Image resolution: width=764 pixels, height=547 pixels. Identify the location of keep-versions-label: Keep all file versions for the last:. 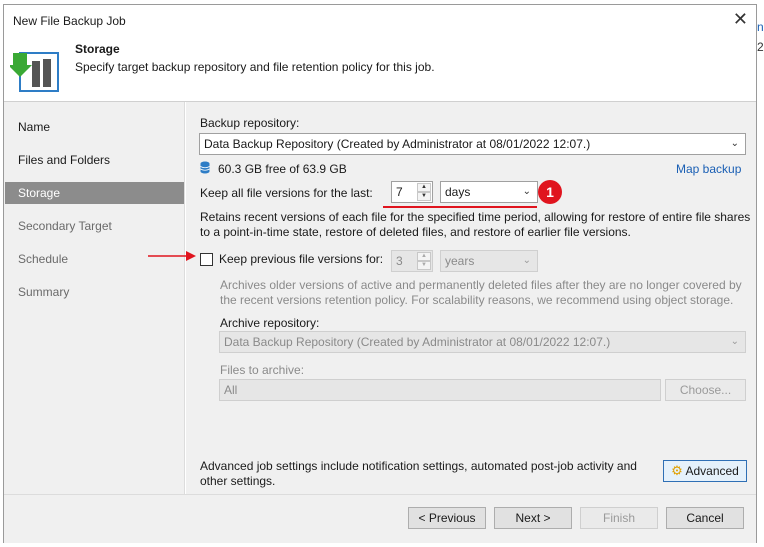
(286, 193).